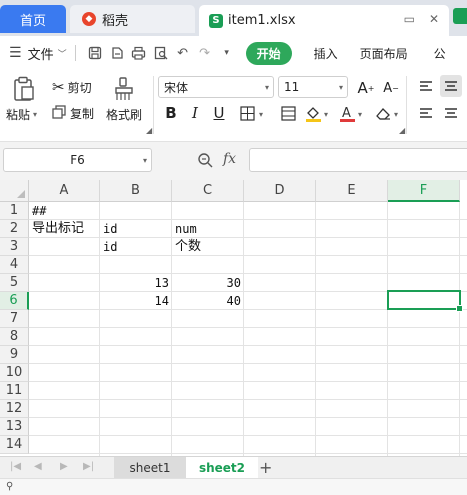 The height and width of the screenshot is (495, 467). I want to click on export-icon, so click(117, 53).